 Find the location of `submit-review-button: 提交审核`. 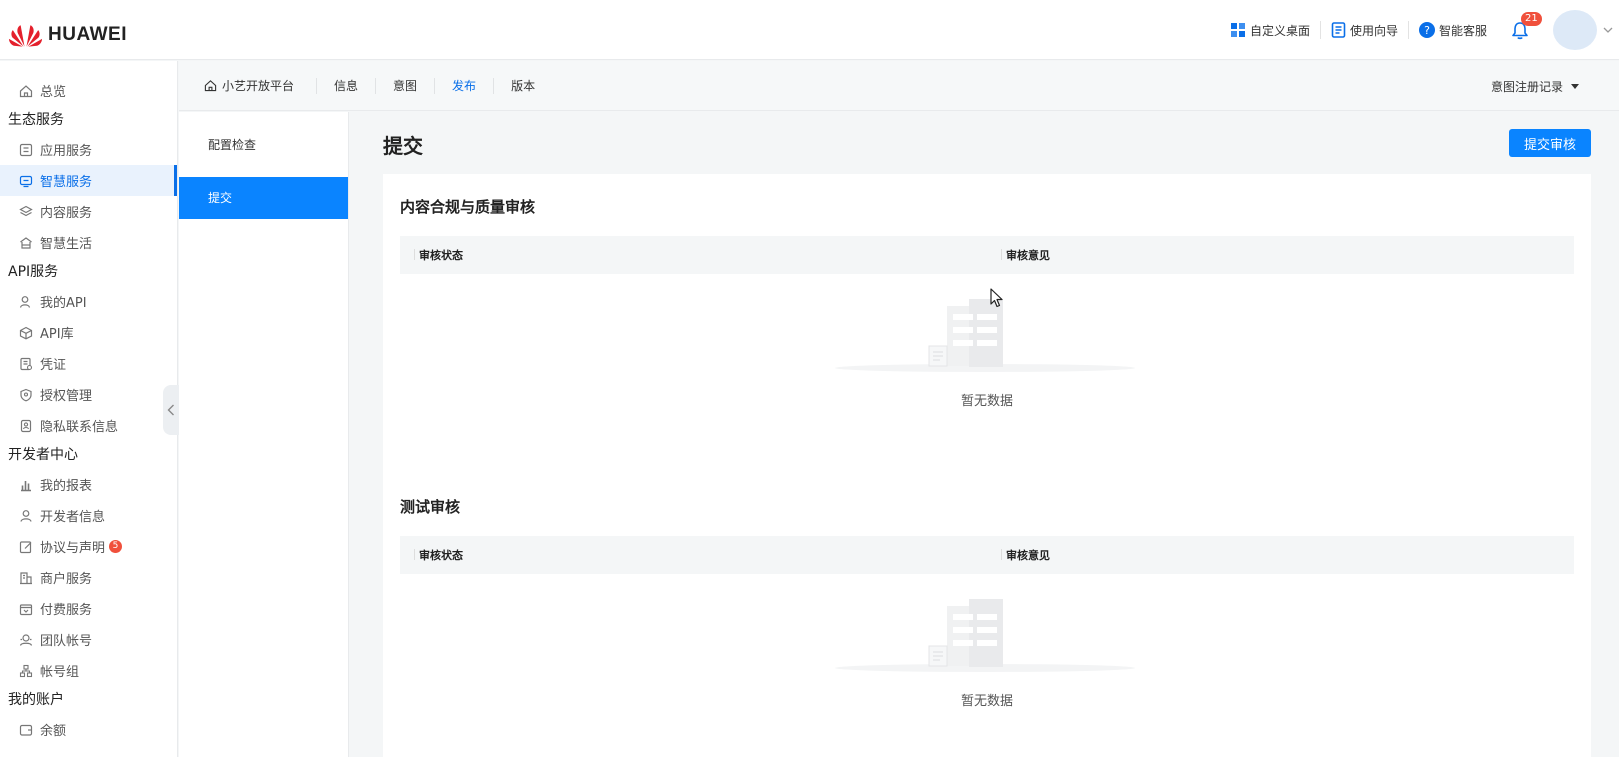

submit-review-button: 提交审核 is located at coordinates (1550, 143).